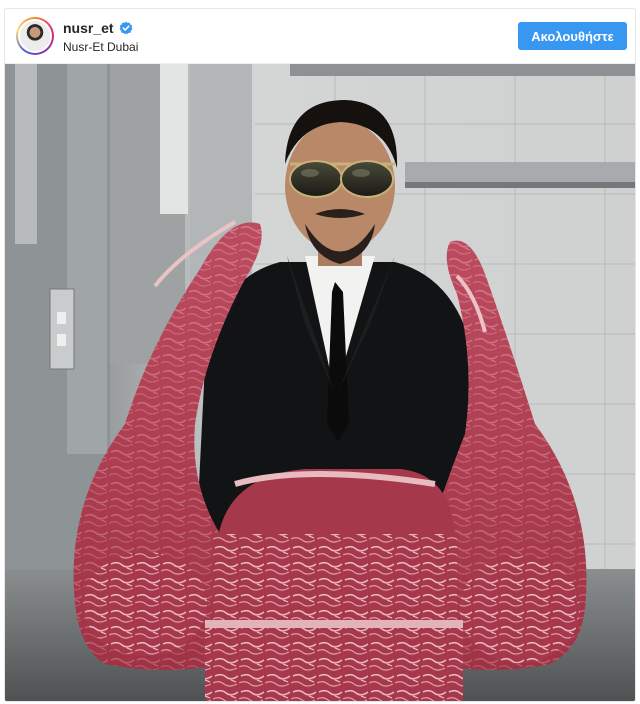 This screenshot has height=704, width=640. I want to click on verified-badge-icon, so click(126, 28).